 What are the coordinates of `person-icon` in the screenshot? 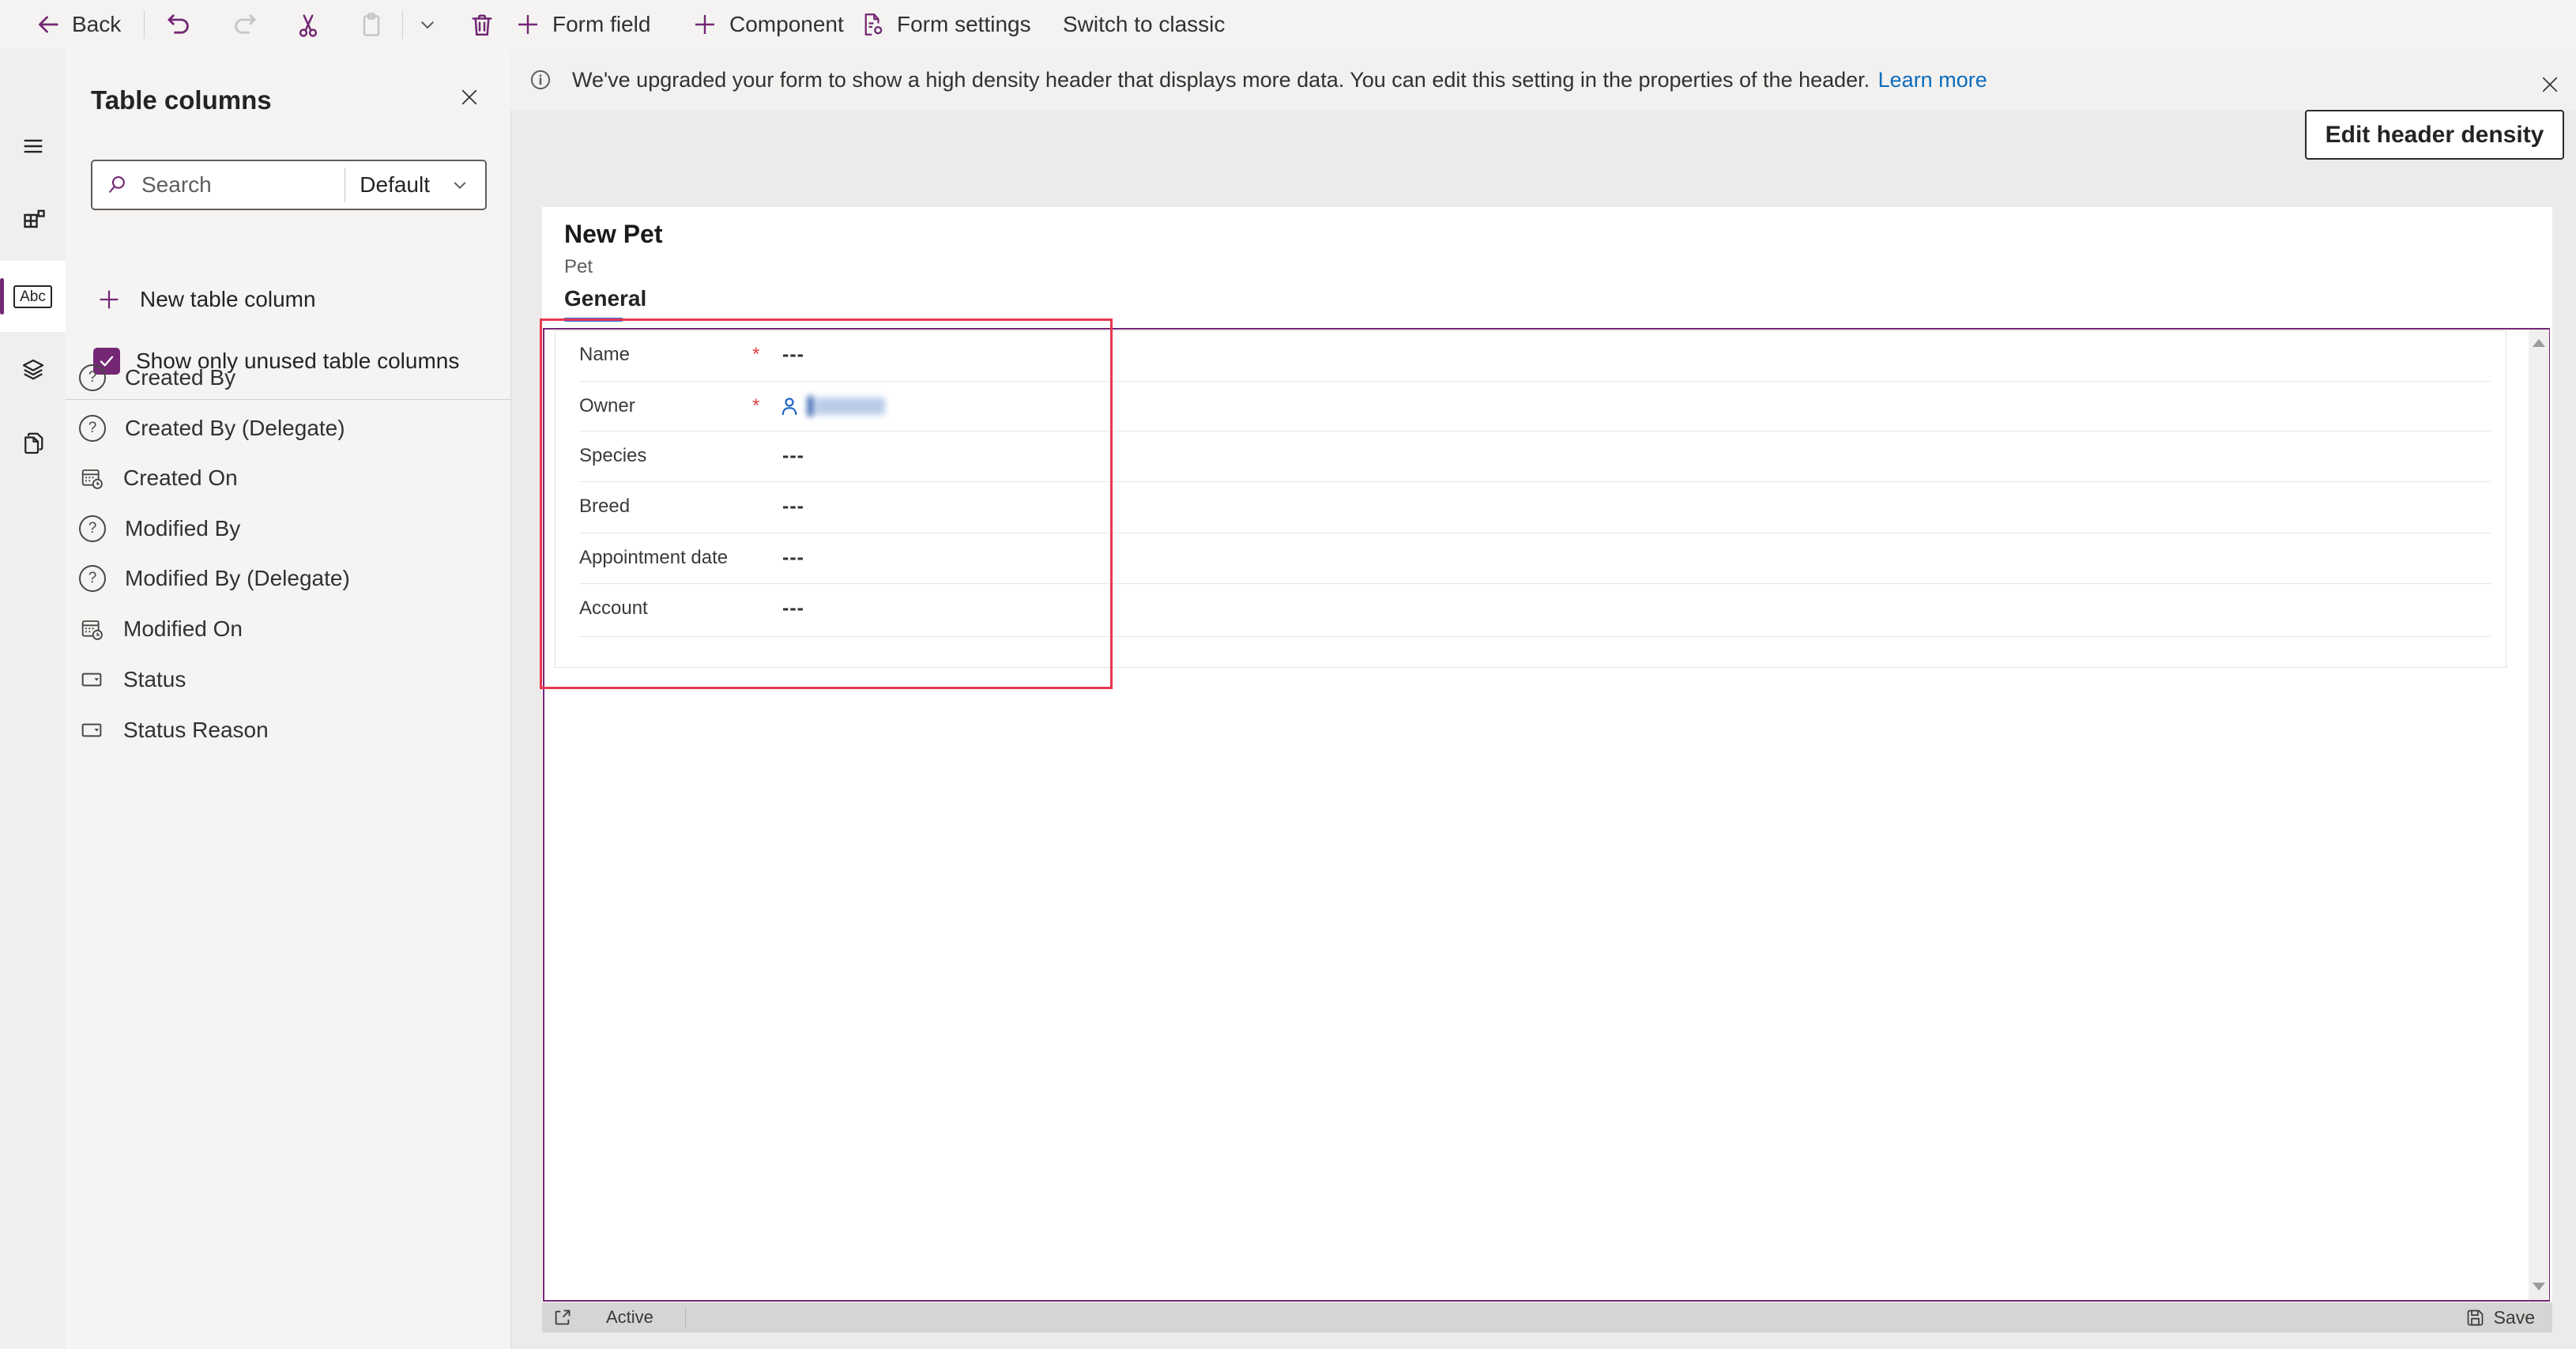 It's located at (789, 407).